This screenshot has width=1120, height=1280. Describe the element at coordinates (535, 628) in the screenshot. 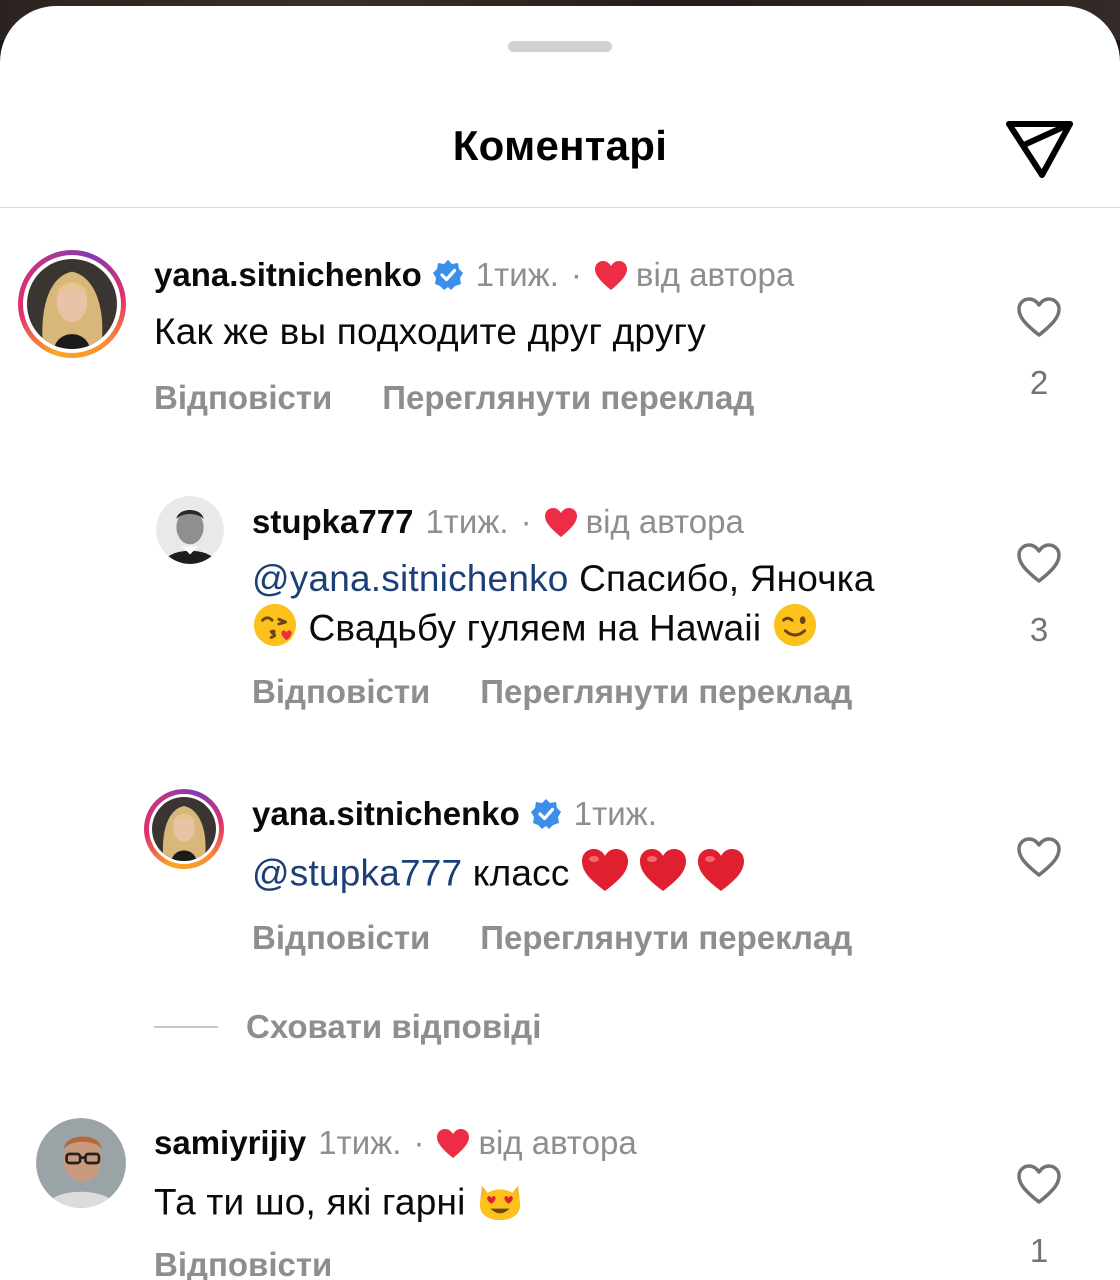

I see `comment-text-line2: Свадьбу гуляем на Hawaii` at that location.